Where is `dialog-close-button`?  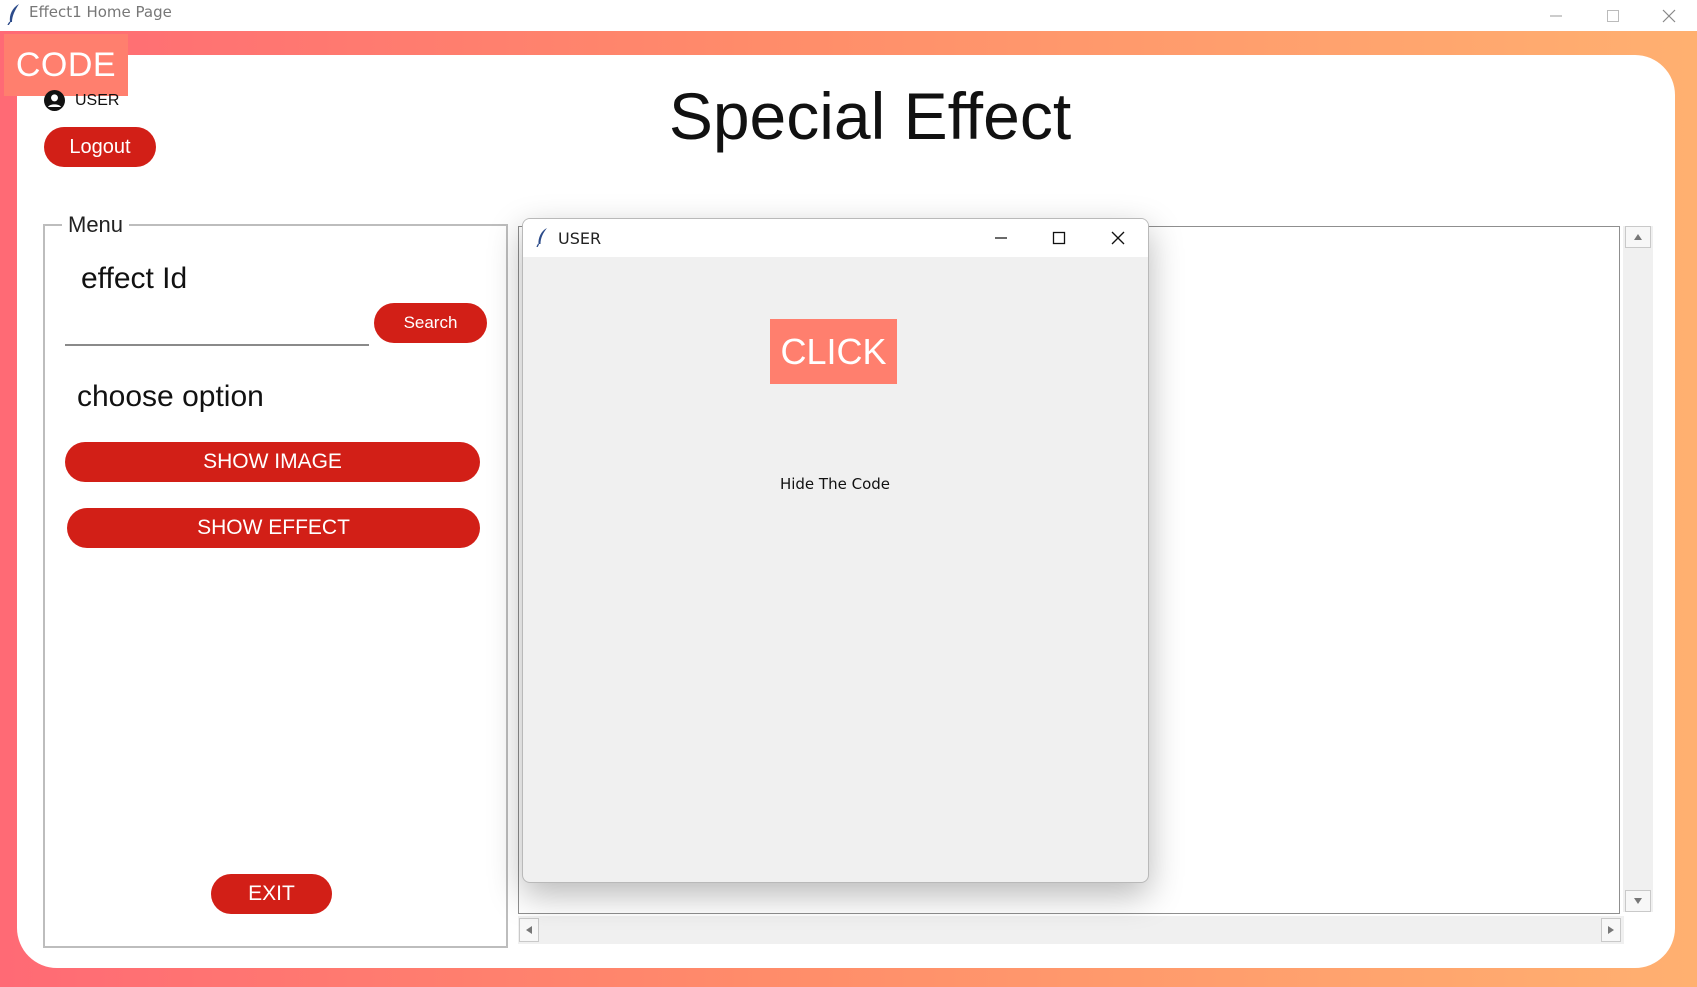
dialog-close-button is located at coordinates (1118, 238).